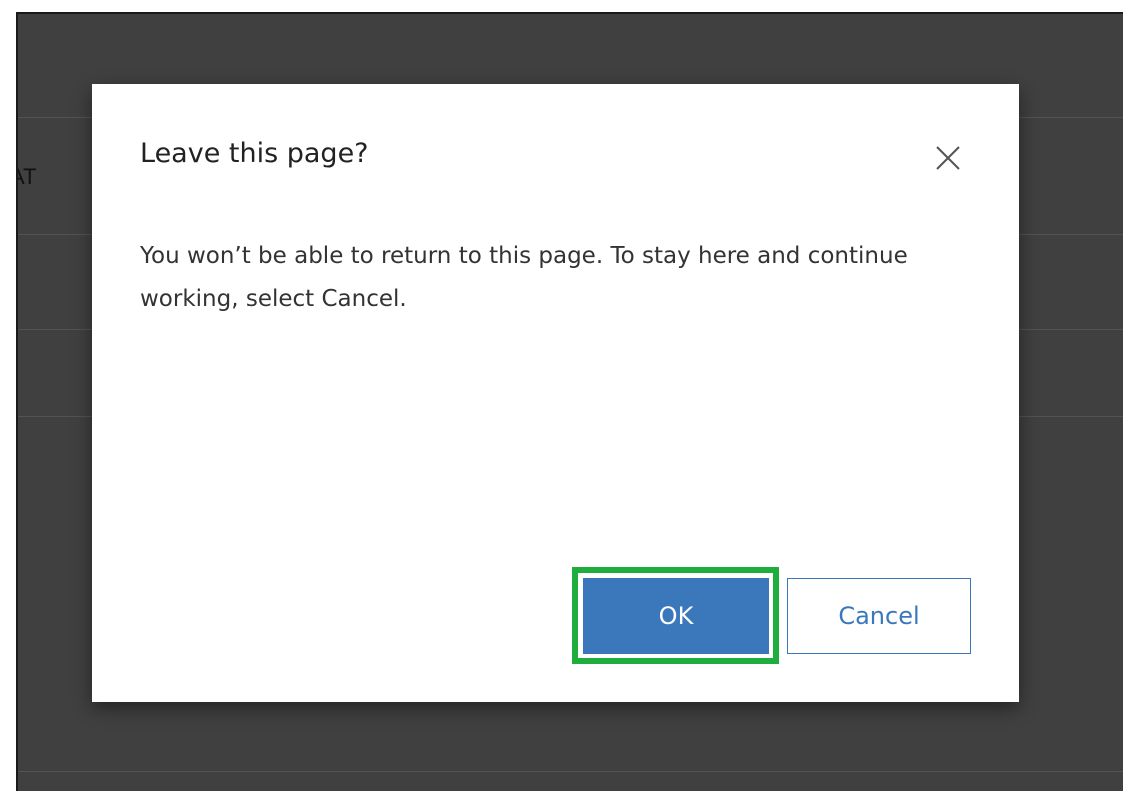 The image size is (1129, 797). I want to click on ok-button: OK, so click(676, 616).